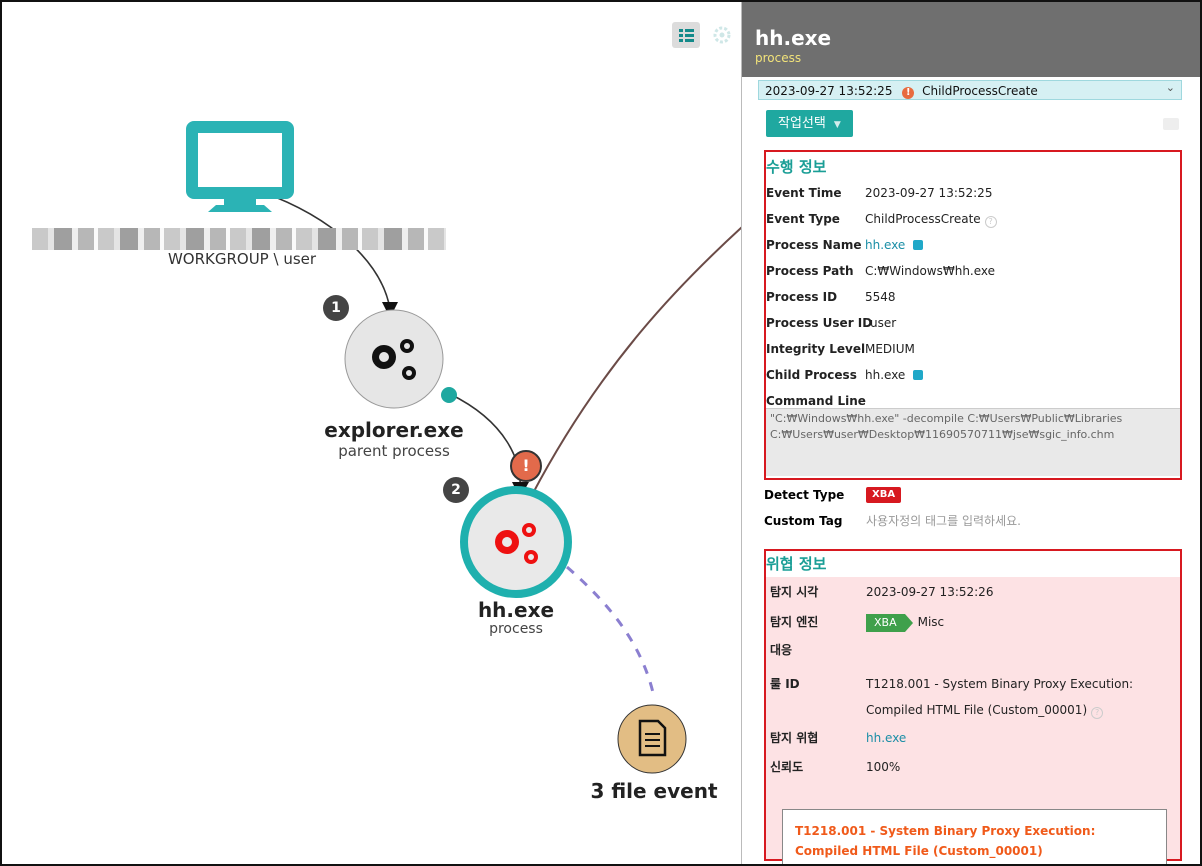  What do you see at coordinates (816, 349) in the screenshot?
I see `info-key: Integrity Level` at bounding box center [816, 349].